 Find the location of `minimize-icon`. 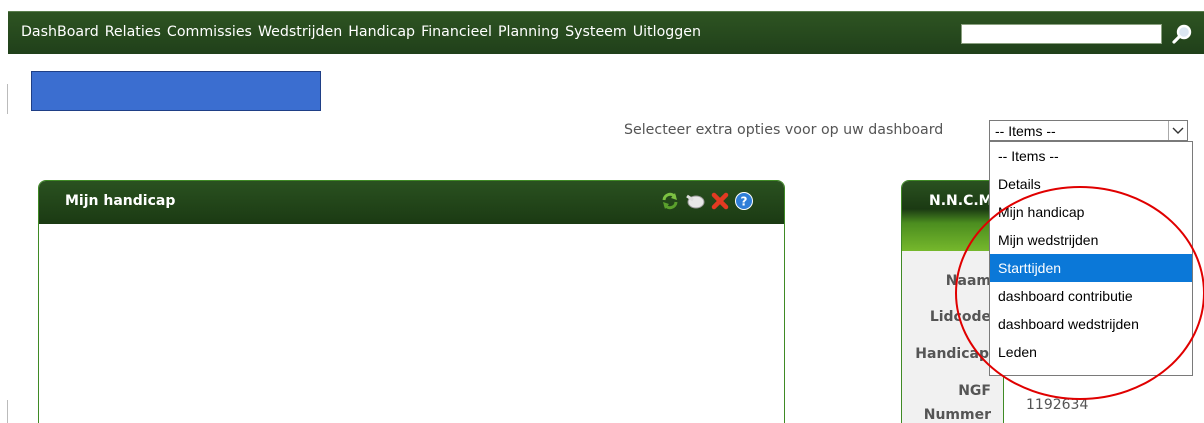

minimize-icon is located at coordinates (695, 201).